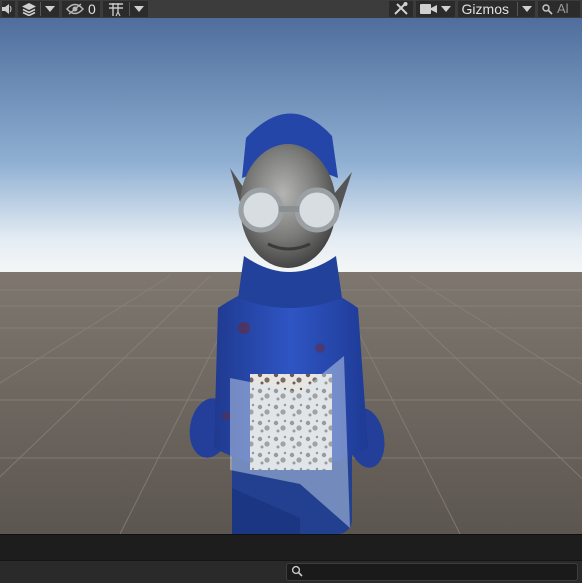  What do you see at coordinates (563, 8) in the screenshot?
I see `scene-search-text: Al` at bounding box center [563, 8].